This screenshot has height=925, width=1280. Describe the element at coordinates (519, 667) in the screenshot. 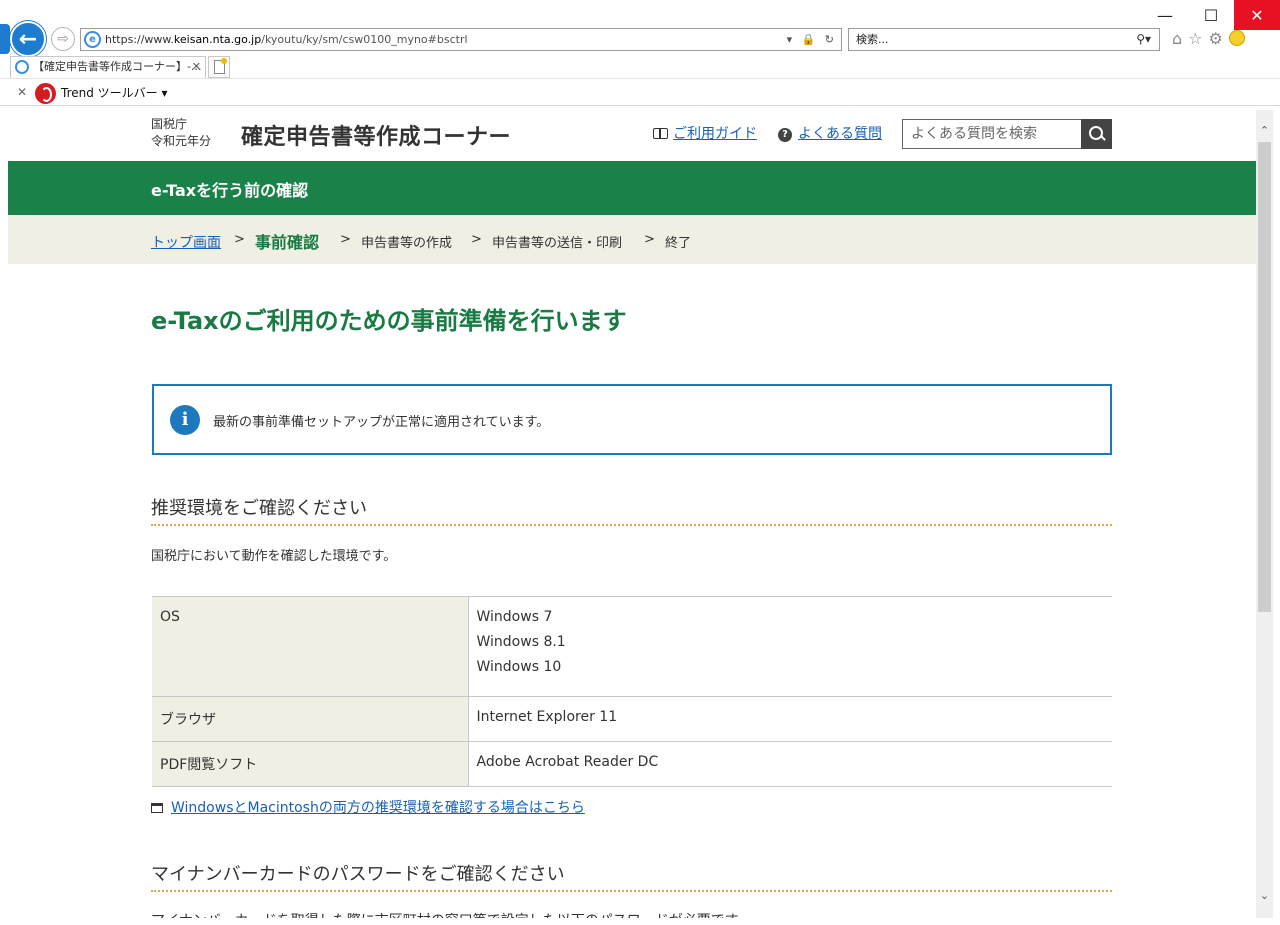

I see `os-value: Windows 10` at that location.